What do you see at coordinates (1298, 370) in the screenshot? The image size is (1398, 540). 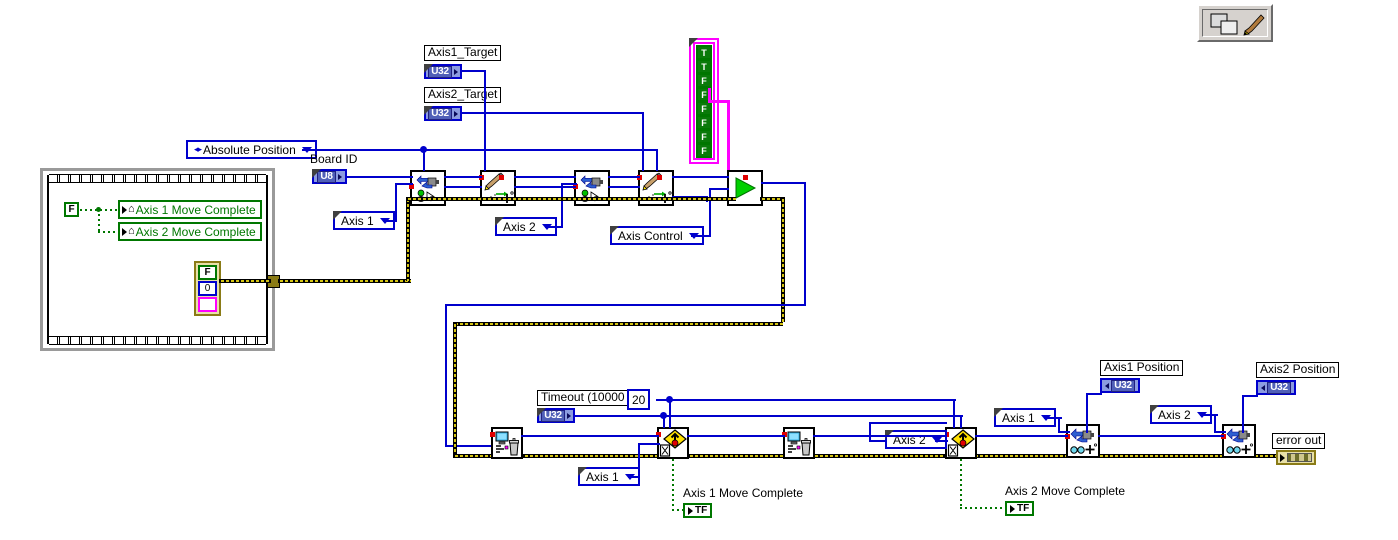 I see `axis2-position-label: Axis2 Position` at bounding box center [1298, 370].